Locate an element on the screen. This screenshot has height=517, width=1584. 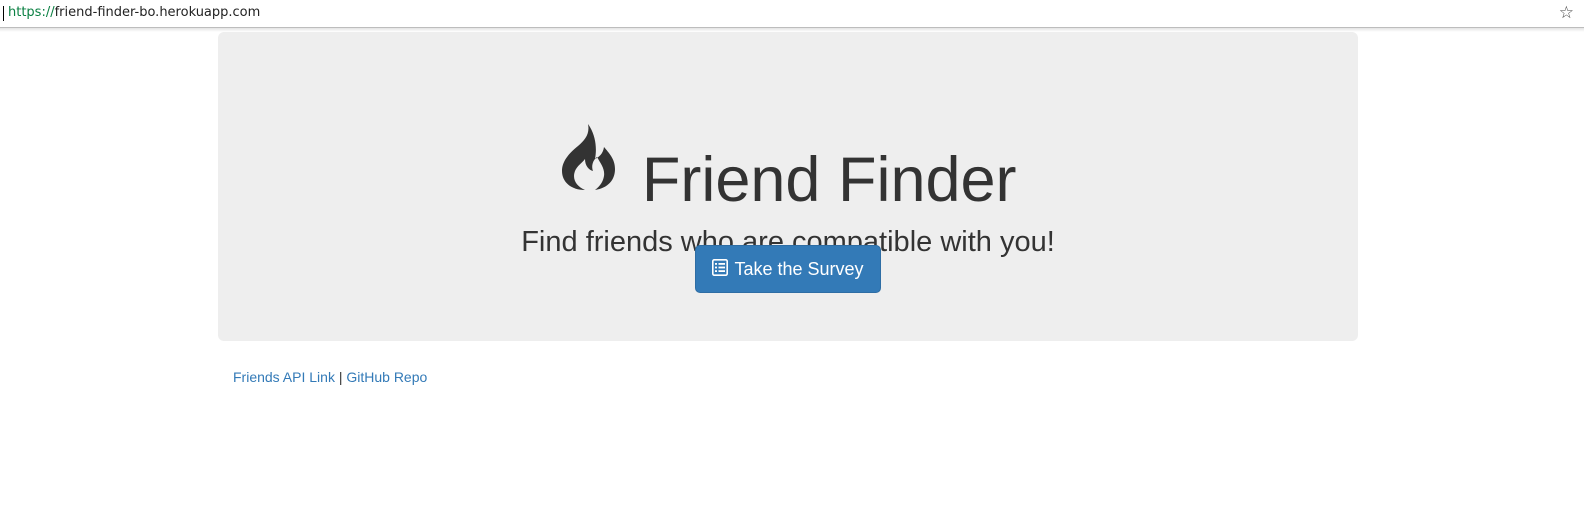
friends-api-link: Friends API Link is located at coordinates (284, 377).